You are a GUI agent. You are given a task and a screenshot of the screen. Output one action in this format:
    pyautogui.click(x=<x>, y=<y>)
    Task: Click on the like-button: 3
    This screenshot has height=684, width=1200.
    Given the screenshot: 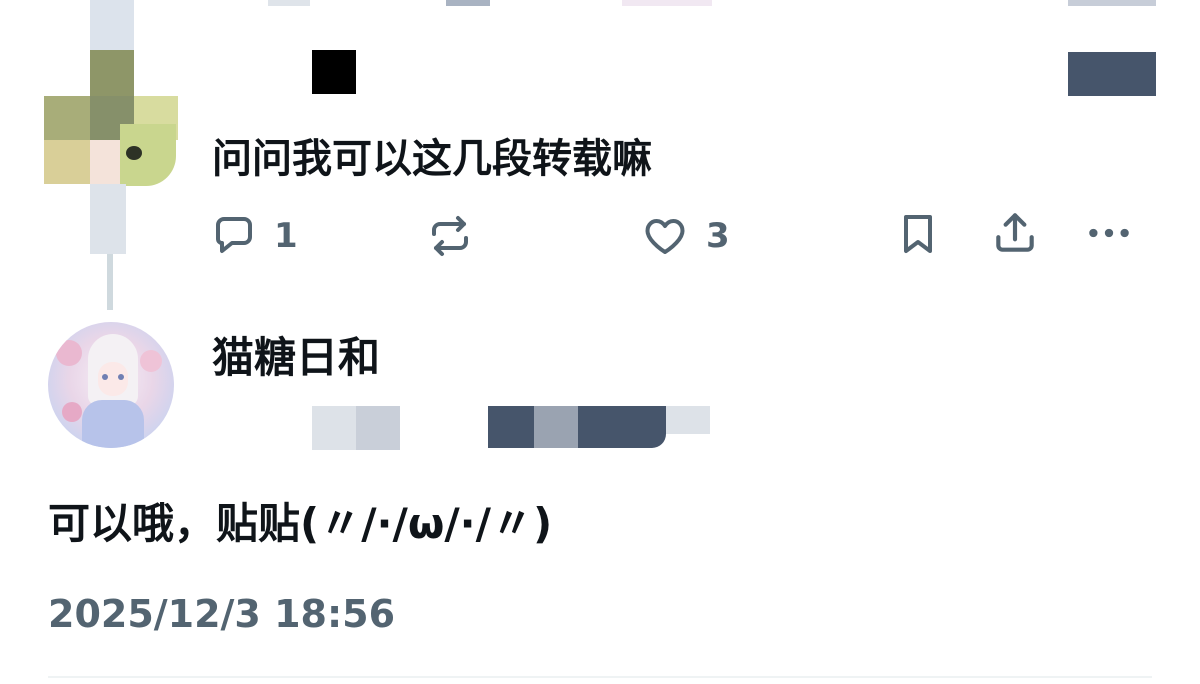 What is the action you would take?
    pyautogui.click(x=685, y=236)
    